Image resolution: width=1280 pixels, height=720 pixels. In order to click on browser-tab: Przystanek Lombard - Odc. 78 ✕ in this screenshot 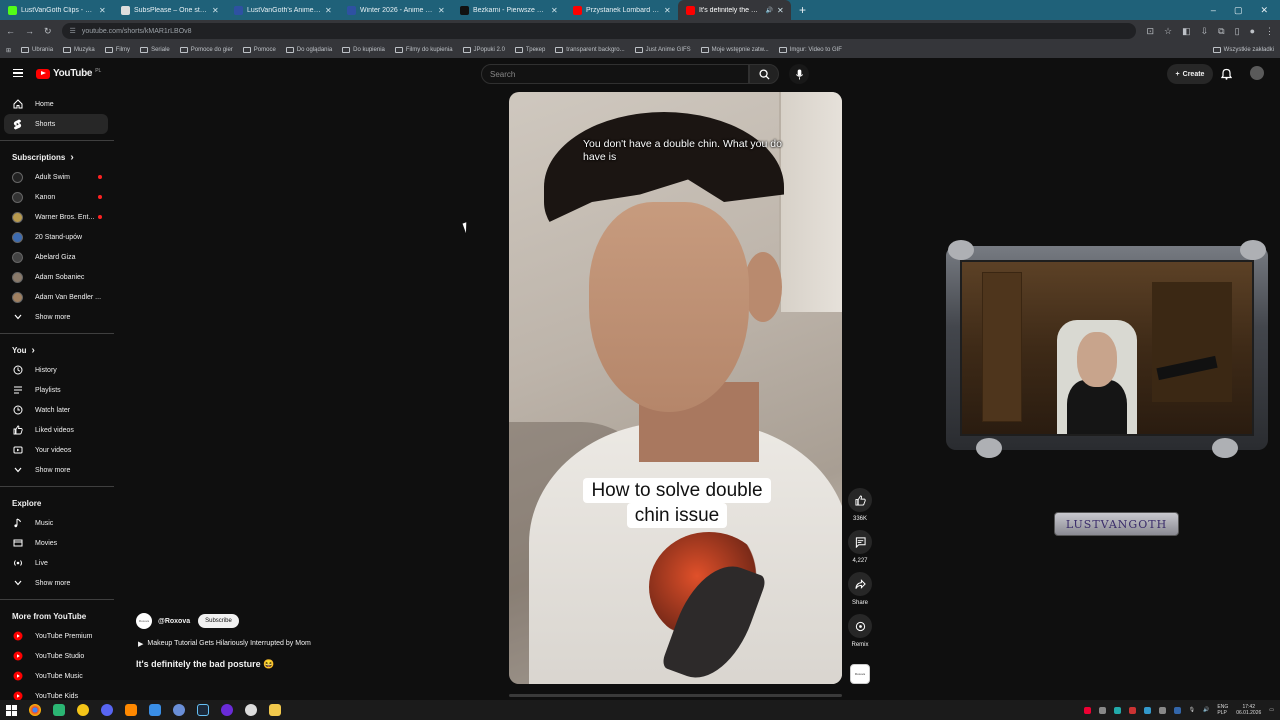, I will do `click(621, 10)`.